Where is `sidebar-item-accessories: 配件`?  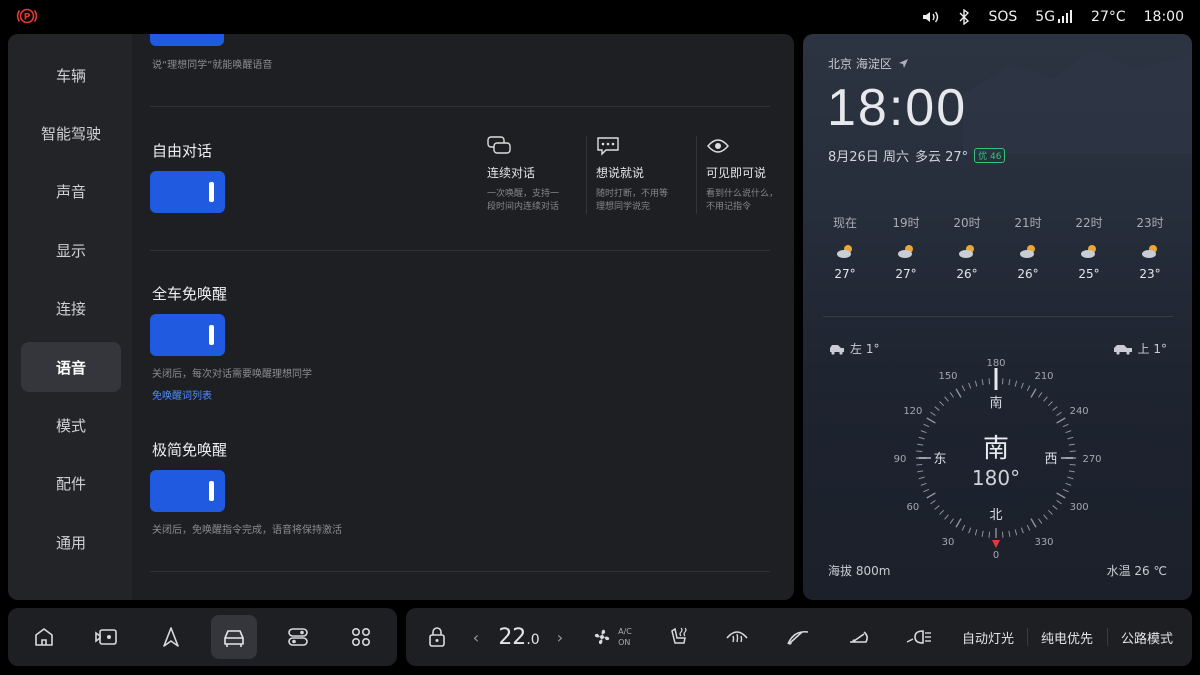 sidebar-item-accessories: 配件 is located at coordinates (71, 483).